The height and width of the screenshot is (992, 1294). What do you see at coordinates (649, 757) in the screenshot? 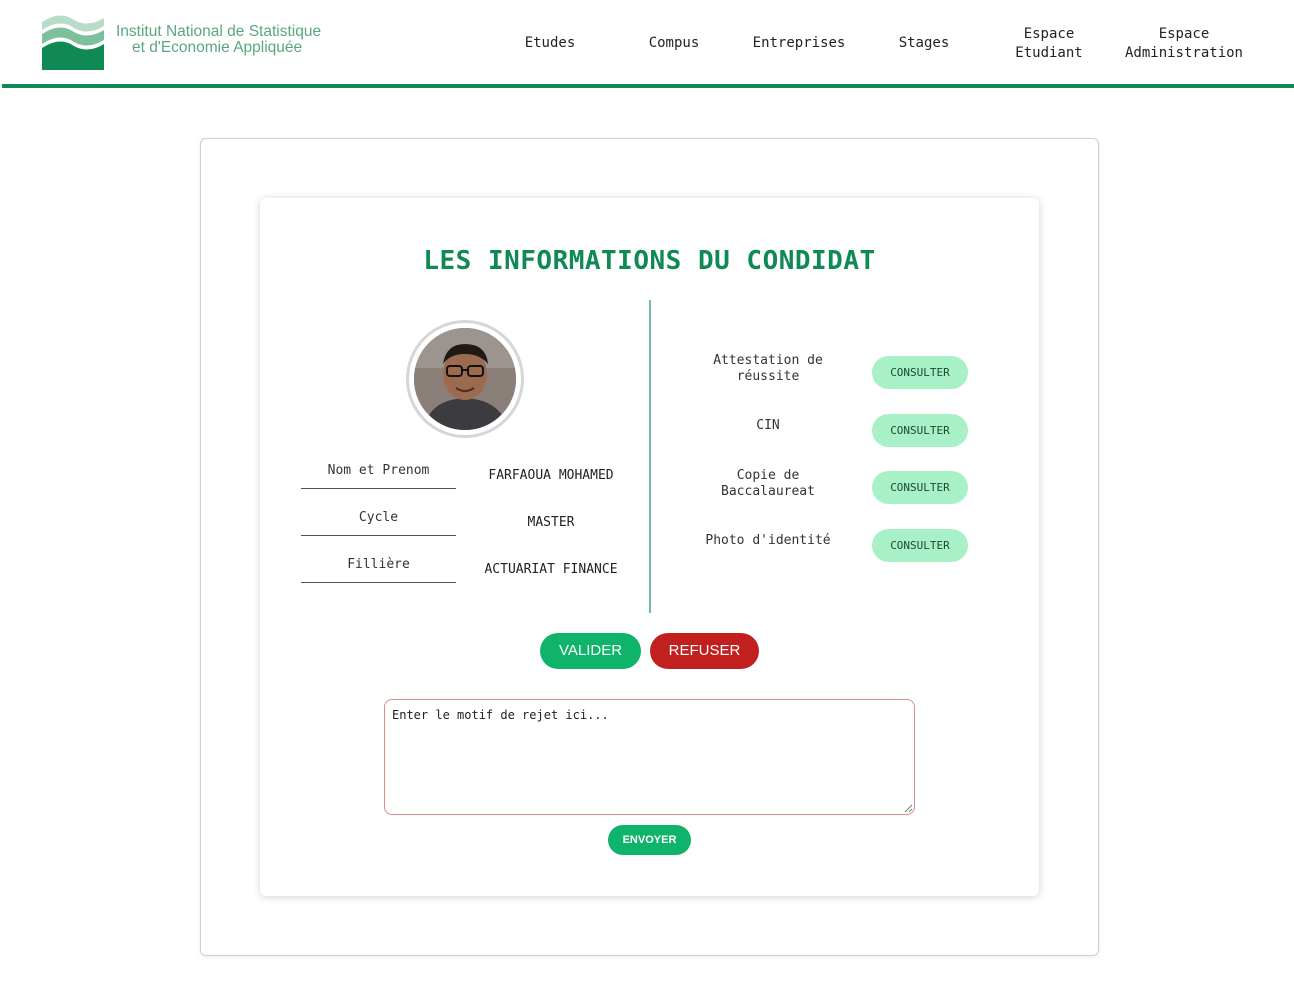
I see `rejection-reason-input` at bounding box center [649, 757].